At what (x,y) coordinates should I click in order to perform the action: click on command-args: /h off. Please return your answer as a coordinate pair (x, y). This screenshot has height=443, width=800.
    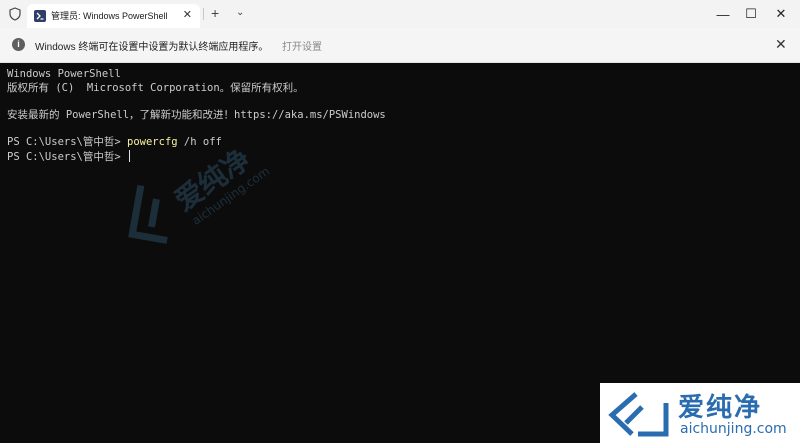
    Looking at the image, I should click on (199, 141).